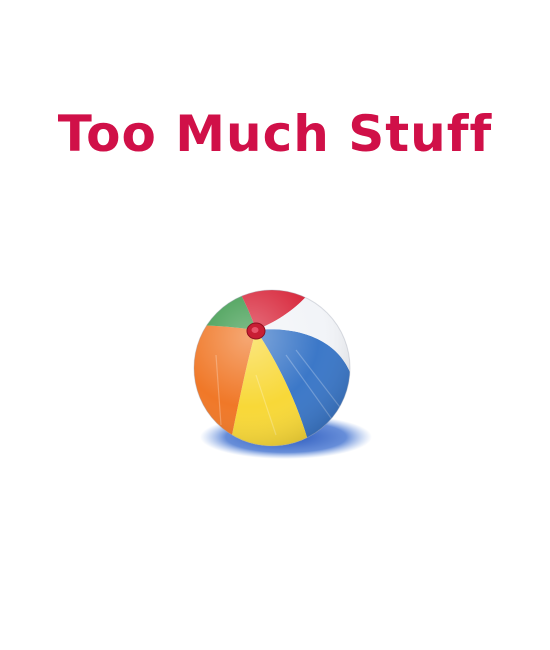  I want to click on beach-ball-icon, so click(280, 375).